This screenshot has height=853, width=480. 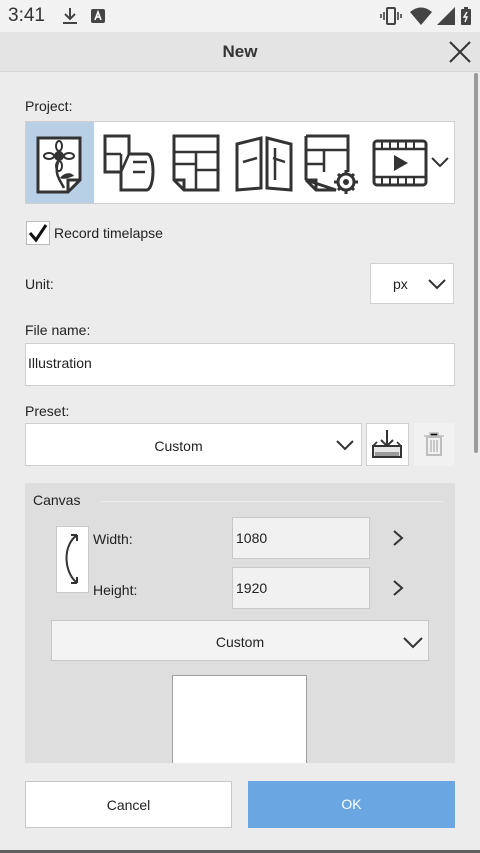 I want to click on animation-icon, so click(x=400, y=162).